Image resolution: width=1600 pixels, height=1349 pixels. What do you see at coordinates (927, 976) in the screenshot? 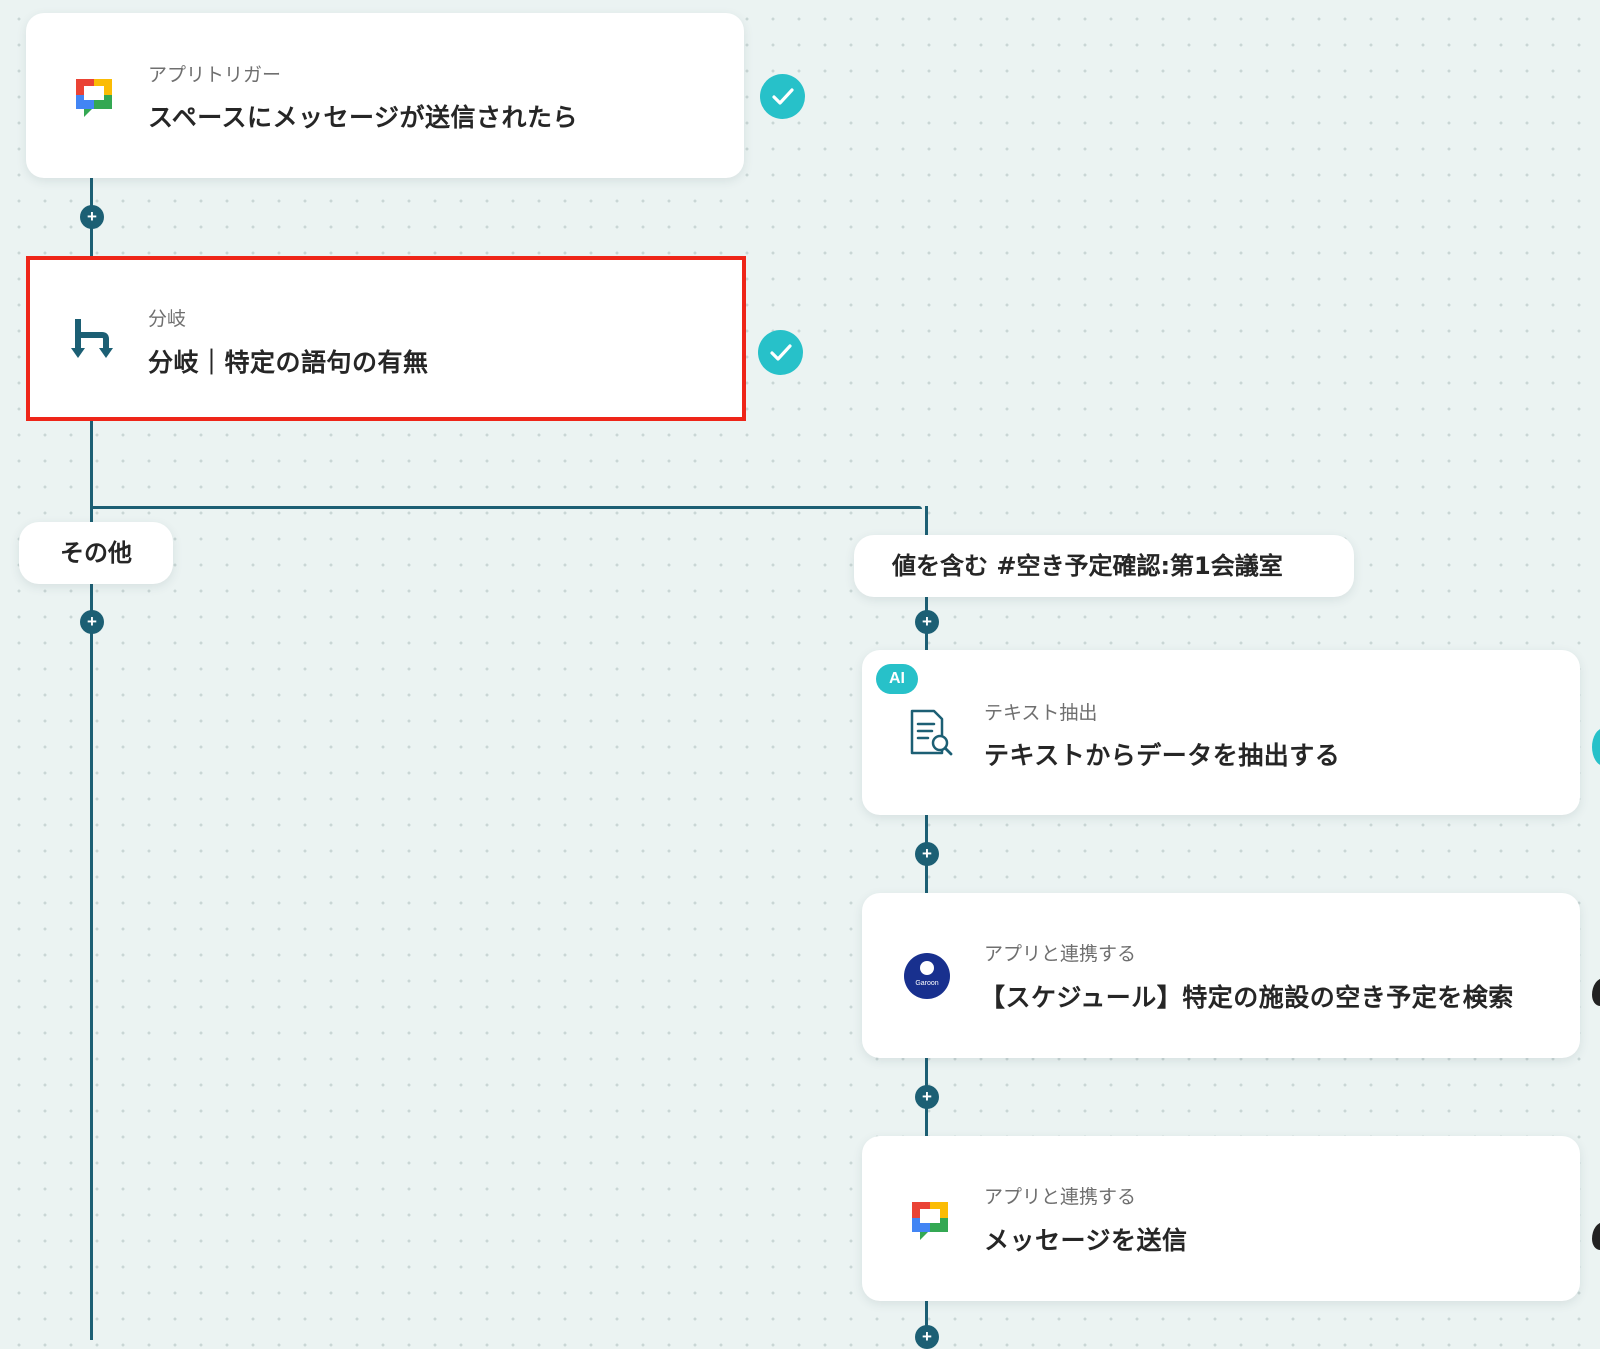
I see `garoon-icon: Garoon` at bounding box center [927, 976].